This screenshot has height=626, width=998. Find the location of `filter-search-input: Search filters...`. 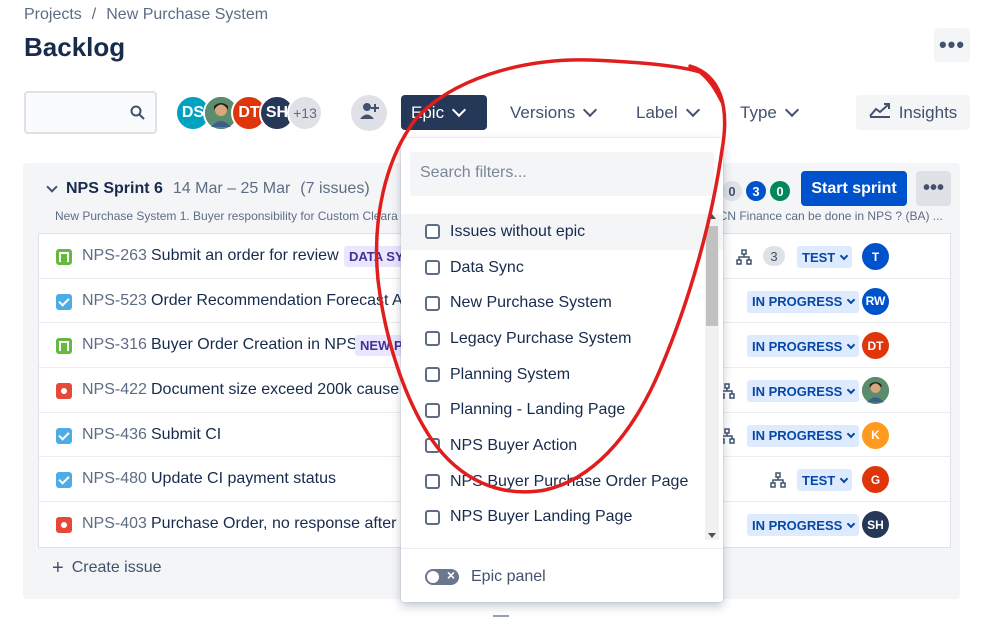

filter-search-input: Search filters... is located at coordinates (562, 174).